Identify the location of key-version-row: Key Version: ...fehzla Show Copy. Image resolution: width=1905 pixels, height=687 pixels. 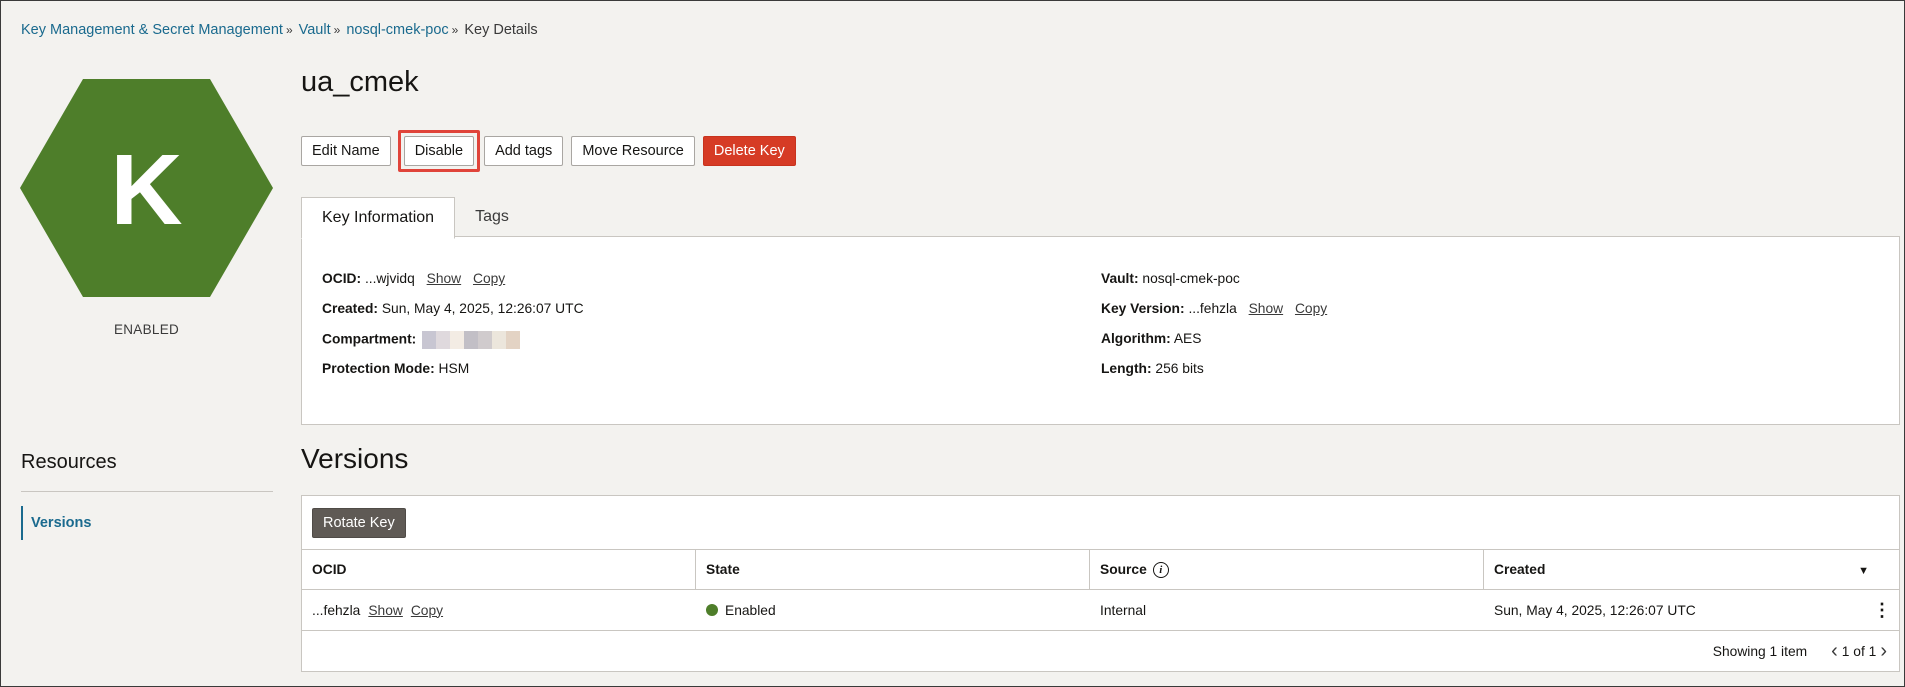
(1214, 308).